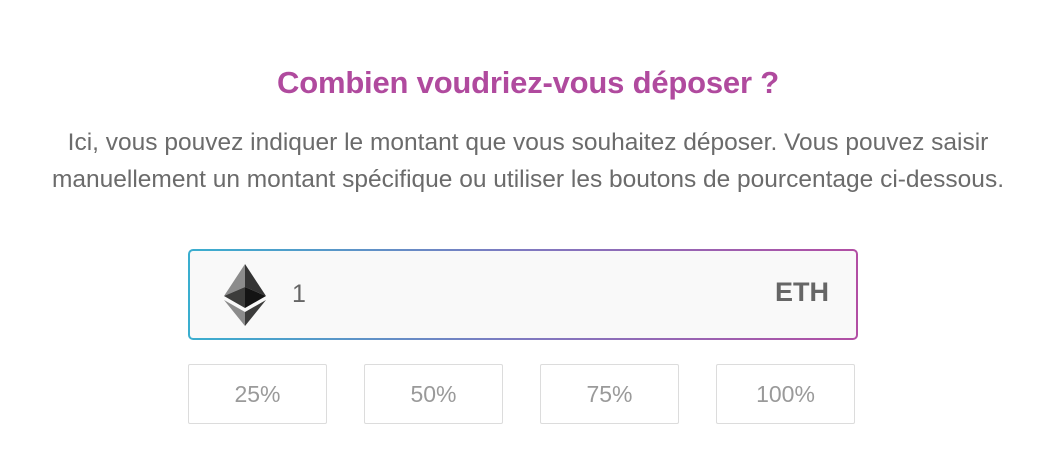 This screenshot has width=1056, height=462. I want to click on currency-label: ETH, so click(802, 292).